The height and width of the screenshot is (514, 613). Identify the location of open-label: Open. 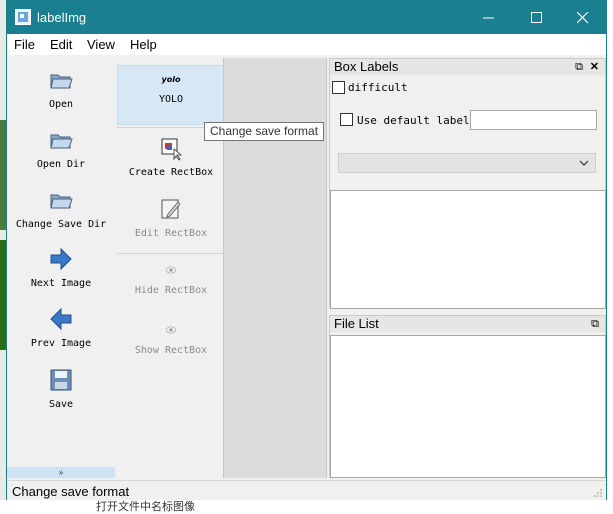
(61, 104).